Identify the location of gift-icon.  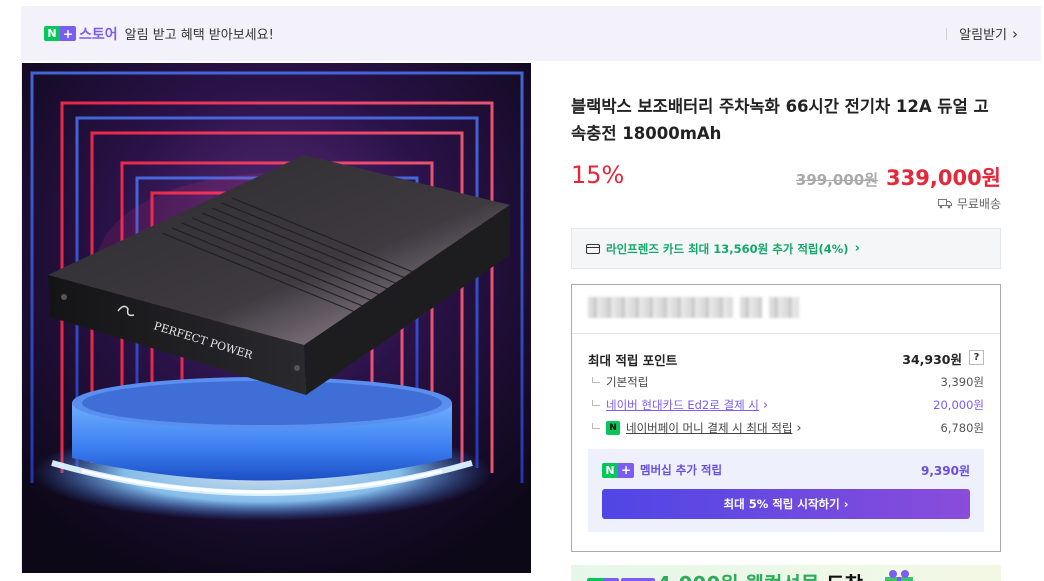
(899, 575).